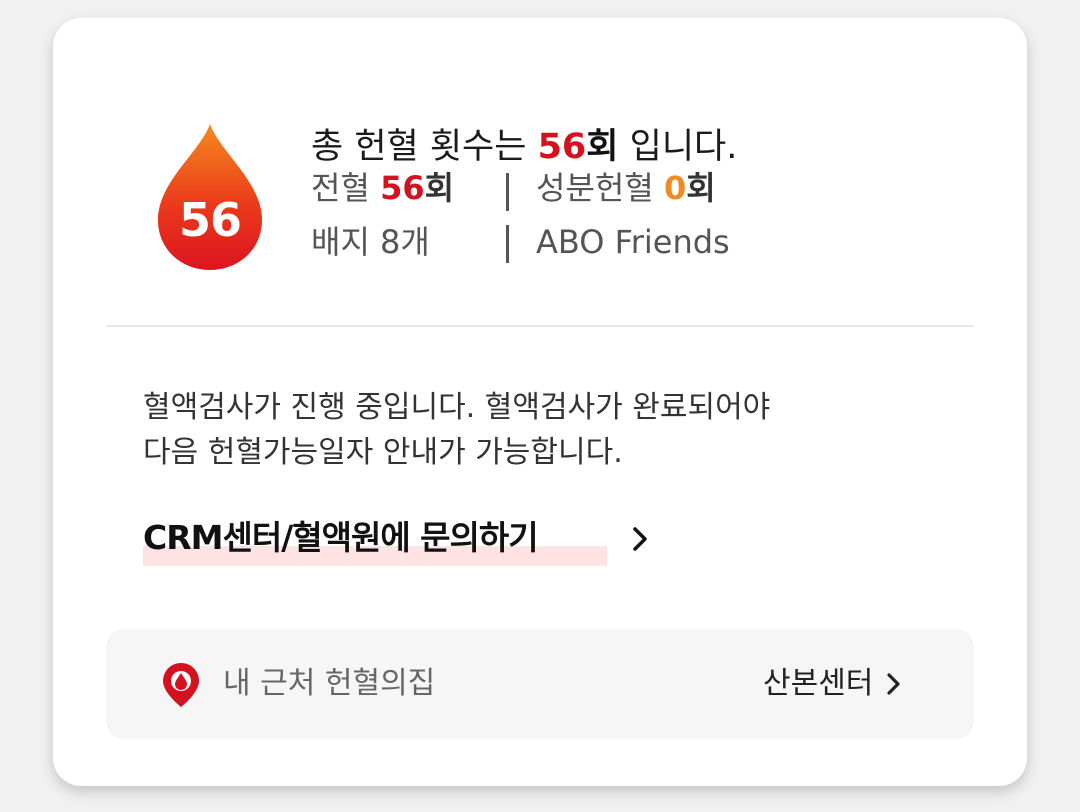  Describe the element at coordinates (540, 326) in the screenshot. I see `section-divider` at that location.